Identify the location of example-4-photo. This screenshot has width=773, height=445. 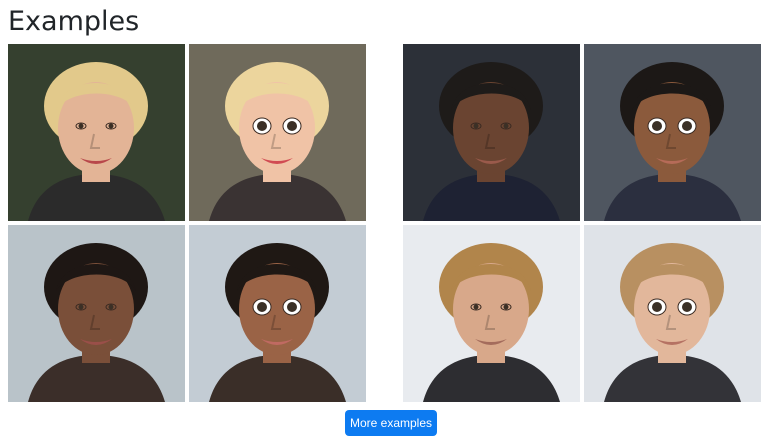
(491, 313).